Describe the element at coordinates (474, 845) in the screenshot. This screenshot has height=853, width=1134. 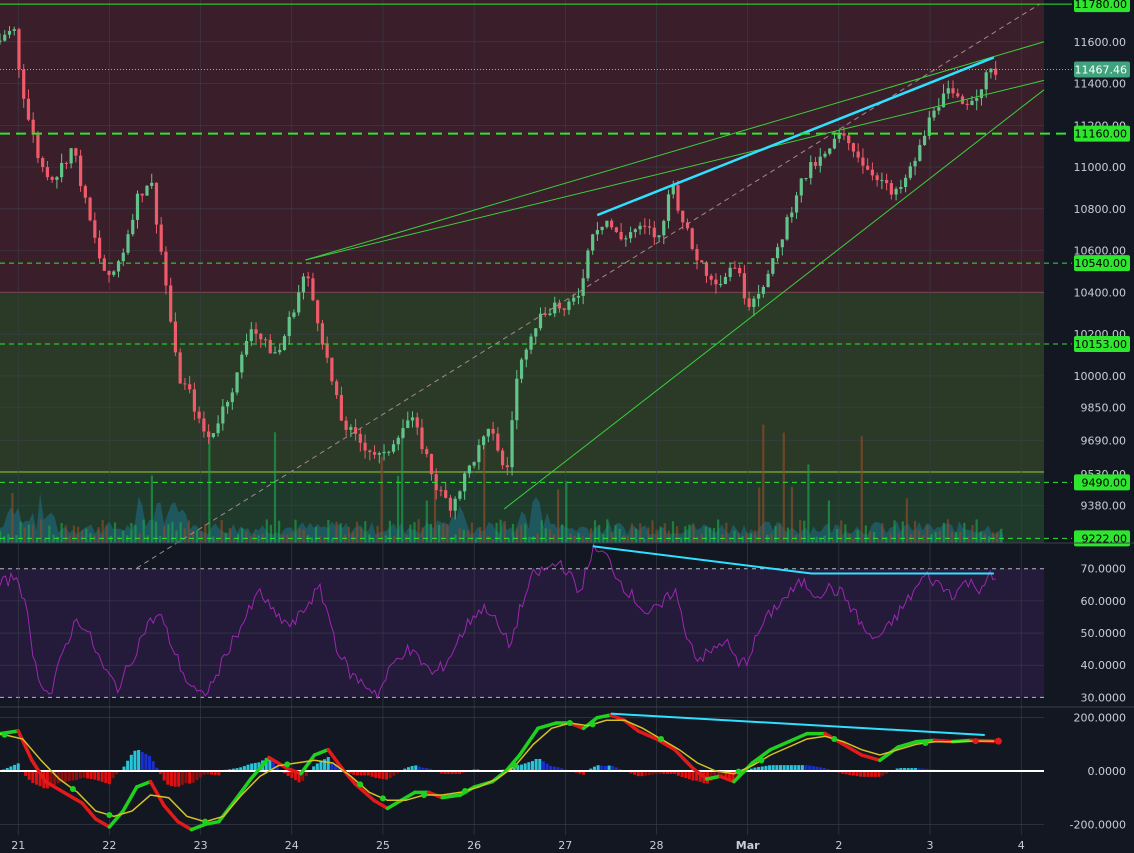
I see `time-tick-label: 26` at that location.